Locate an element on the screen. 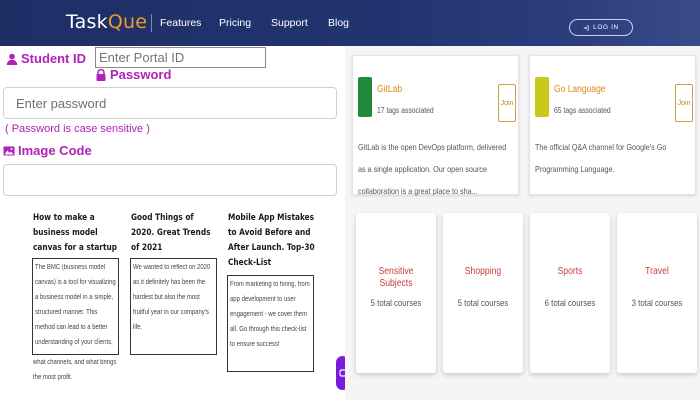 The image size is (700, 400). student-id-label: Student ID is located at coordinates (46, 58).